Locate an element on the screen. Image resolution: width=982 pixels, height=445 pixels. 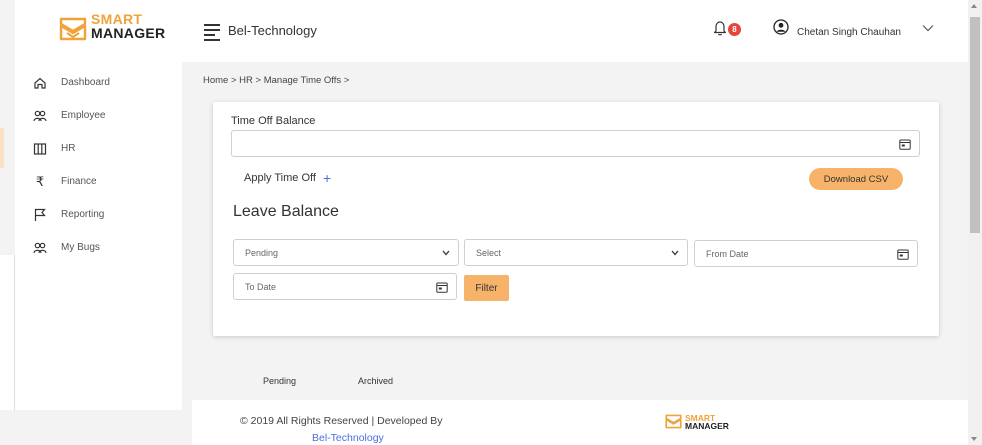
sidebar-item-label: Finance is located at coordinates (79, 181).